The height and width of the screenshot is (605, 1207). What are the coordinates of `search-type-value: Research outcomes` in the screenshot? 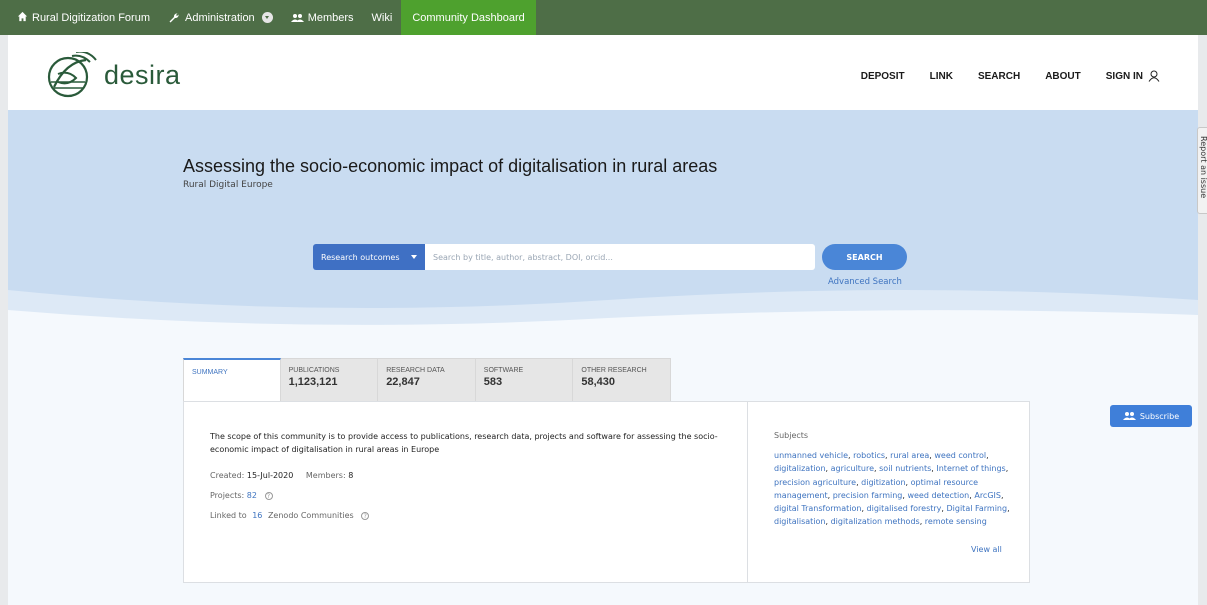 It's located at (360, 257).